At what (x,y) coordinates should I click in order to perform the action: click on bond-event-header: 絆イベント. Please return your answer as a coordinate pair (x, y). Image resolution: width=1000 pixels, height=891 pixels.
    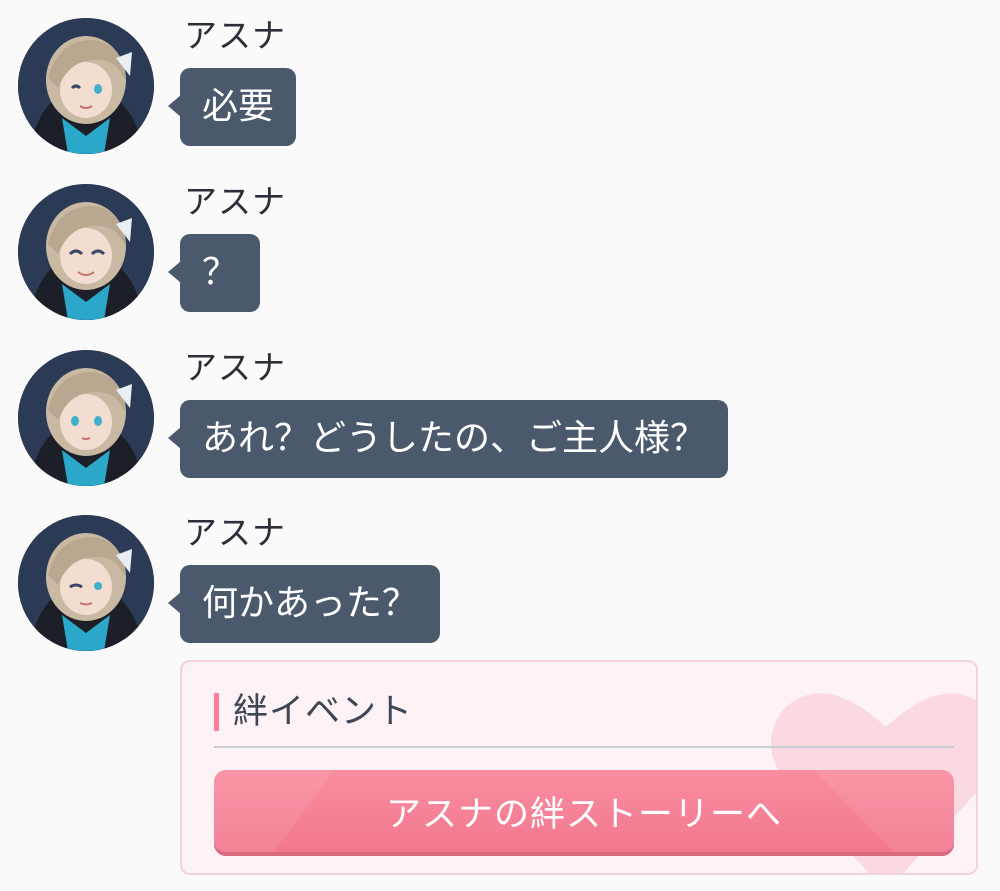
    Looking at the image, I should click on (313, 712).